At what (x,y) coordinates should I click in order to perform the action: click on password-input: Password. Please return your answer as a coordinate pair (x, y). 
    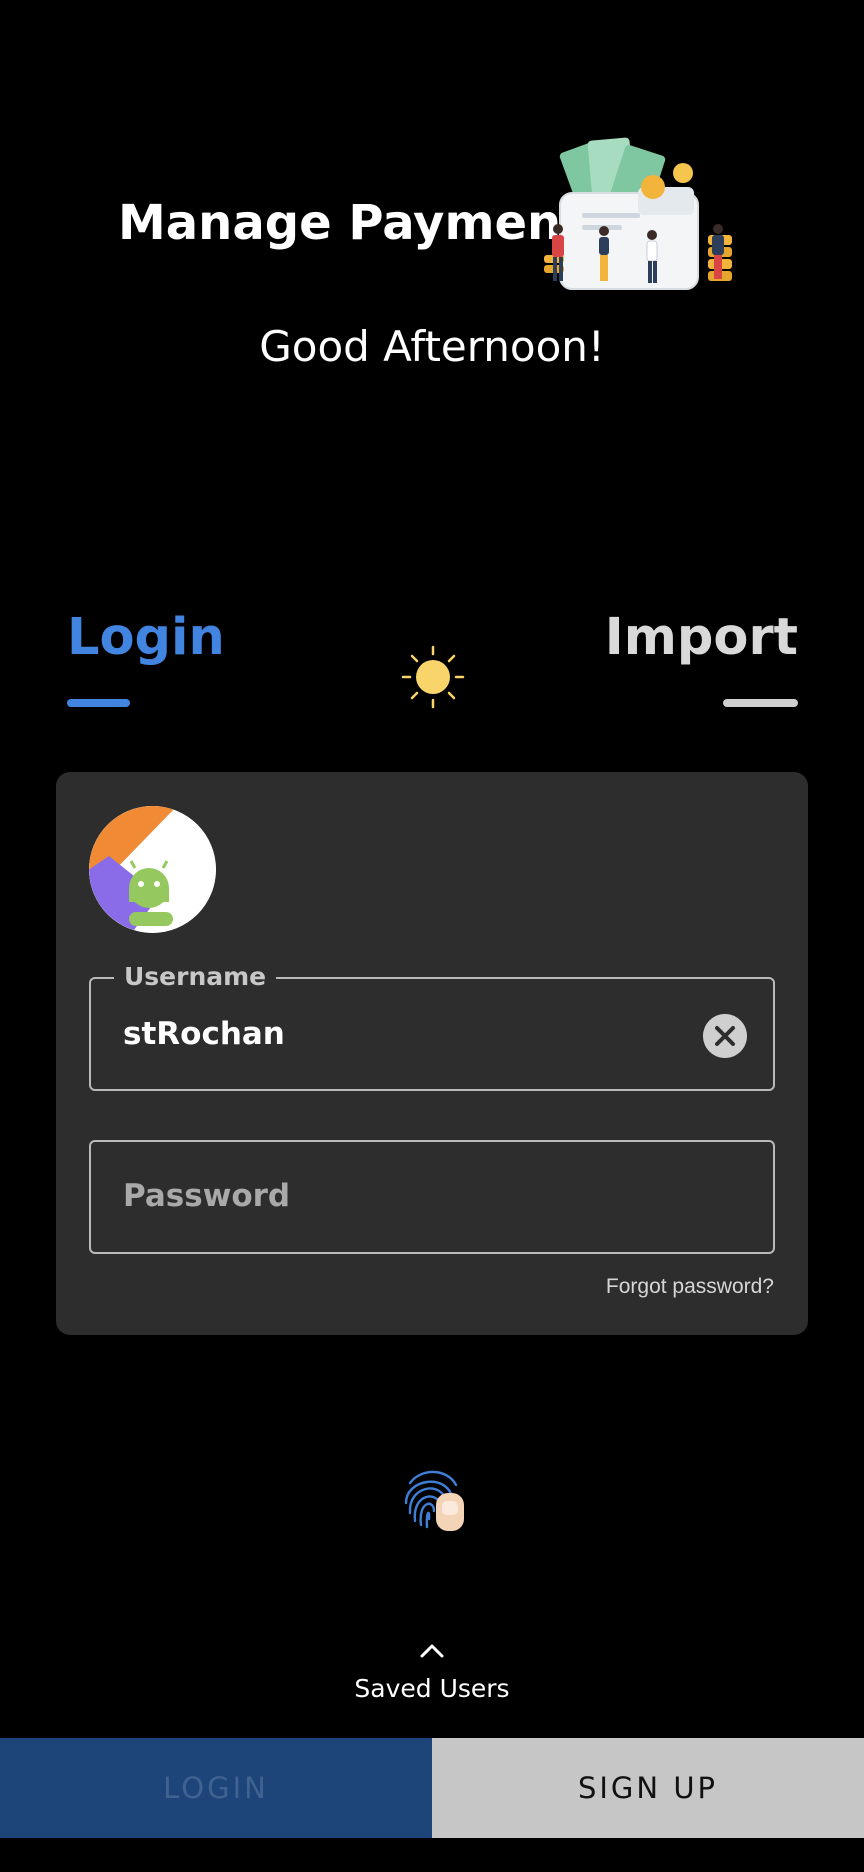
    Looking at the image, I should click on (206, 1196).